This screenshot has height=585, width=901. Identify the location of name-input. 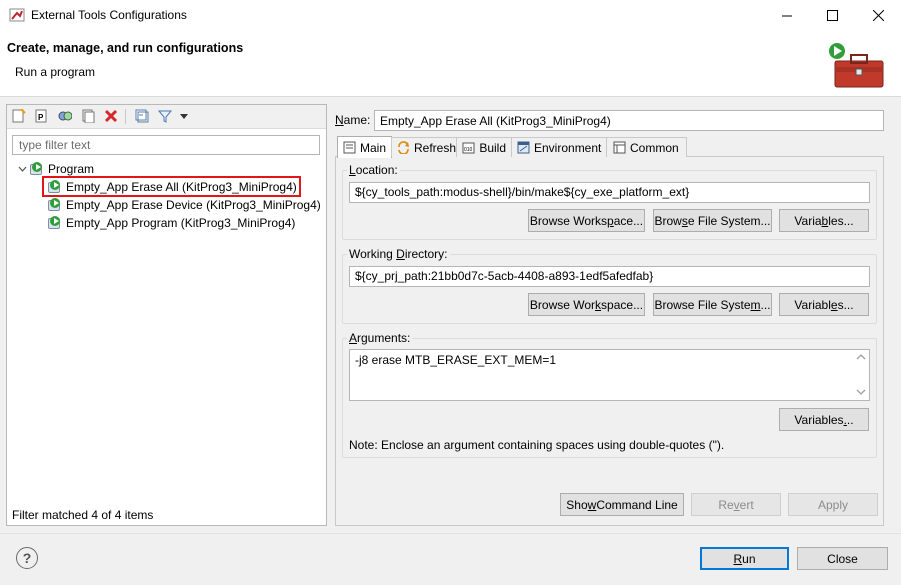
(629, 120).